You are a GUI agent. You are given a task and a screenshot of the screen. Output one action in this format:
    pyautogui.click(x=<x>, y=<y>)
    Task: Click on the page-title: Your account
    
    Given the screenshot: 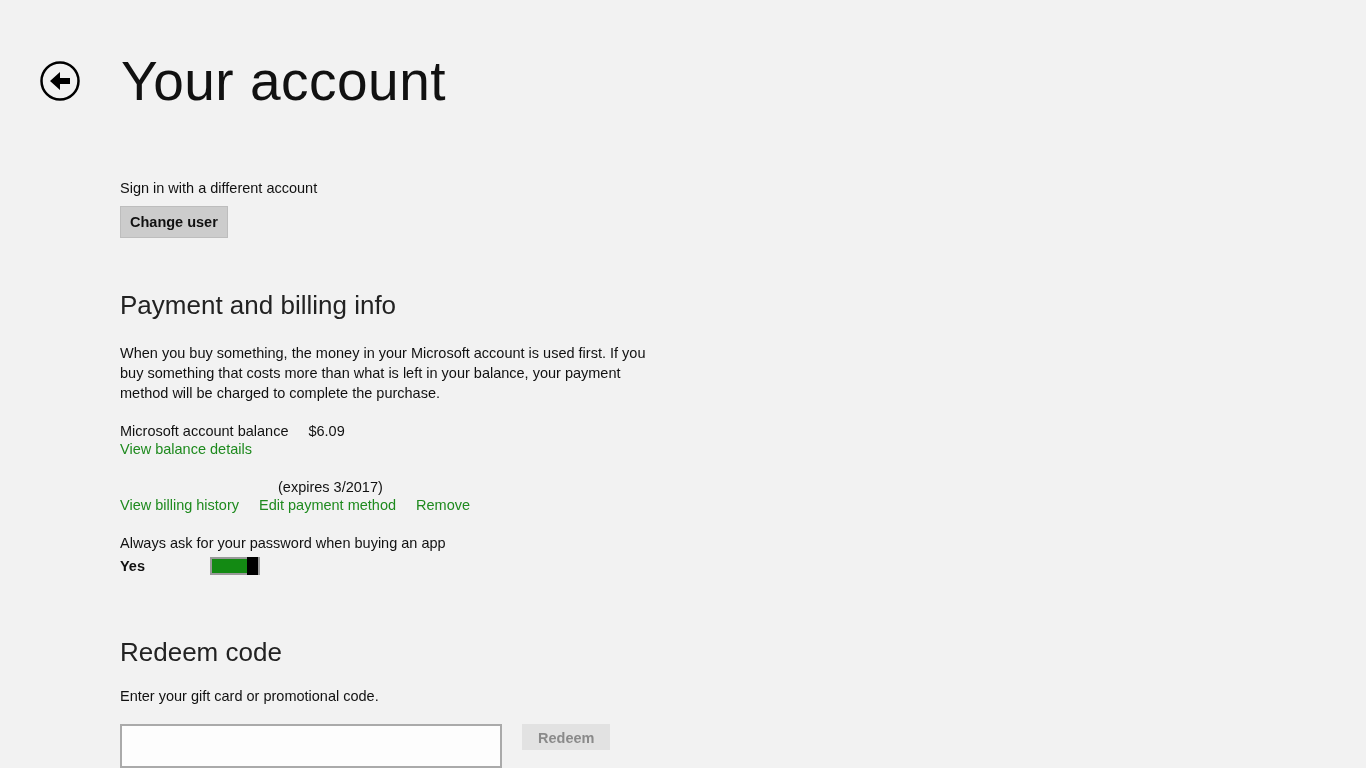 What is the action you would take?
    pyautogui.click(x=284, y=81)
    